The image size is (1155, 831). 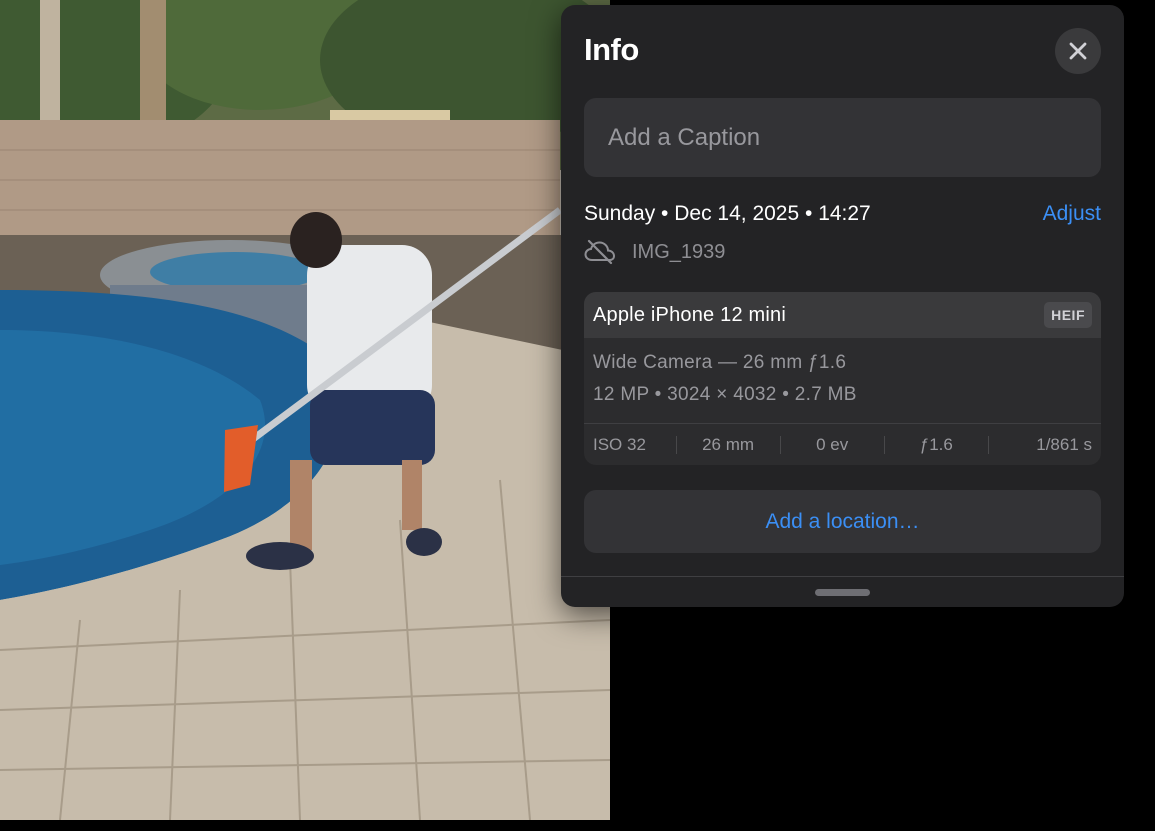 I want to click on close-icon, so click(x=1078, y=51).